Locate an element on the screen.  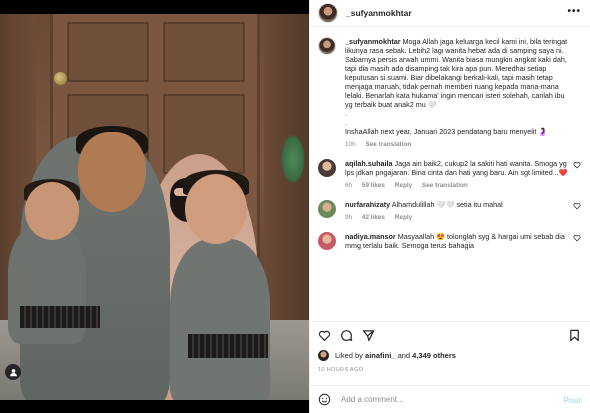
liker-avatar is located at coordinates (323, 355).